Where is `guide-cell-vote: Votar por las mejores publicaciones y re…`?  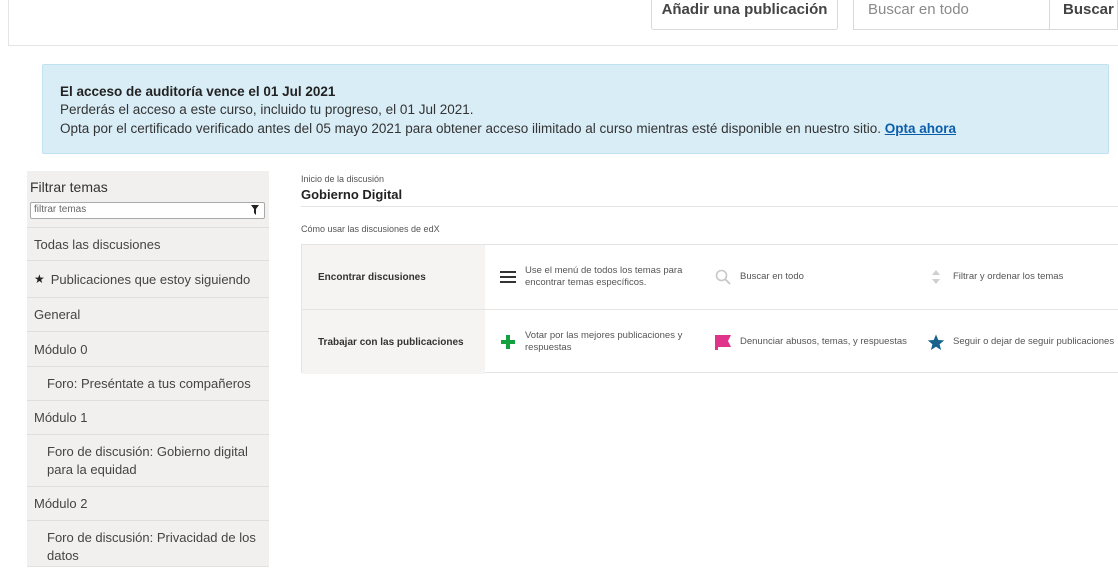 guide-cell-vote: Votar por las mejores publicaciones y re… is located at coordinates (599, 342).